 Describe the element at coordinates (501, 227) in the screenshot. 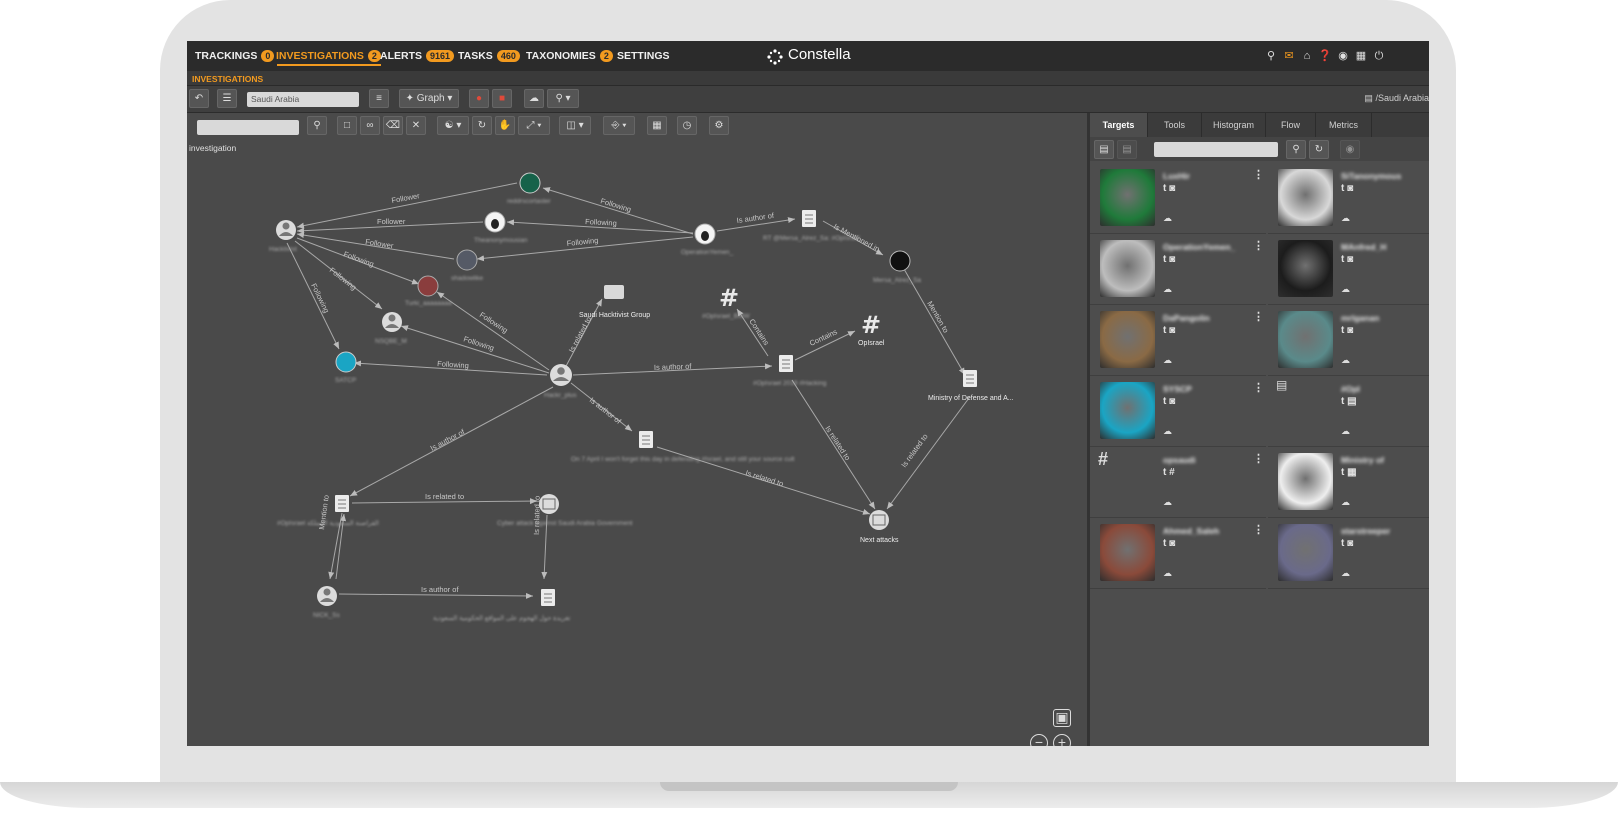

I see `avatar-node: Theanonymousian` at that location.